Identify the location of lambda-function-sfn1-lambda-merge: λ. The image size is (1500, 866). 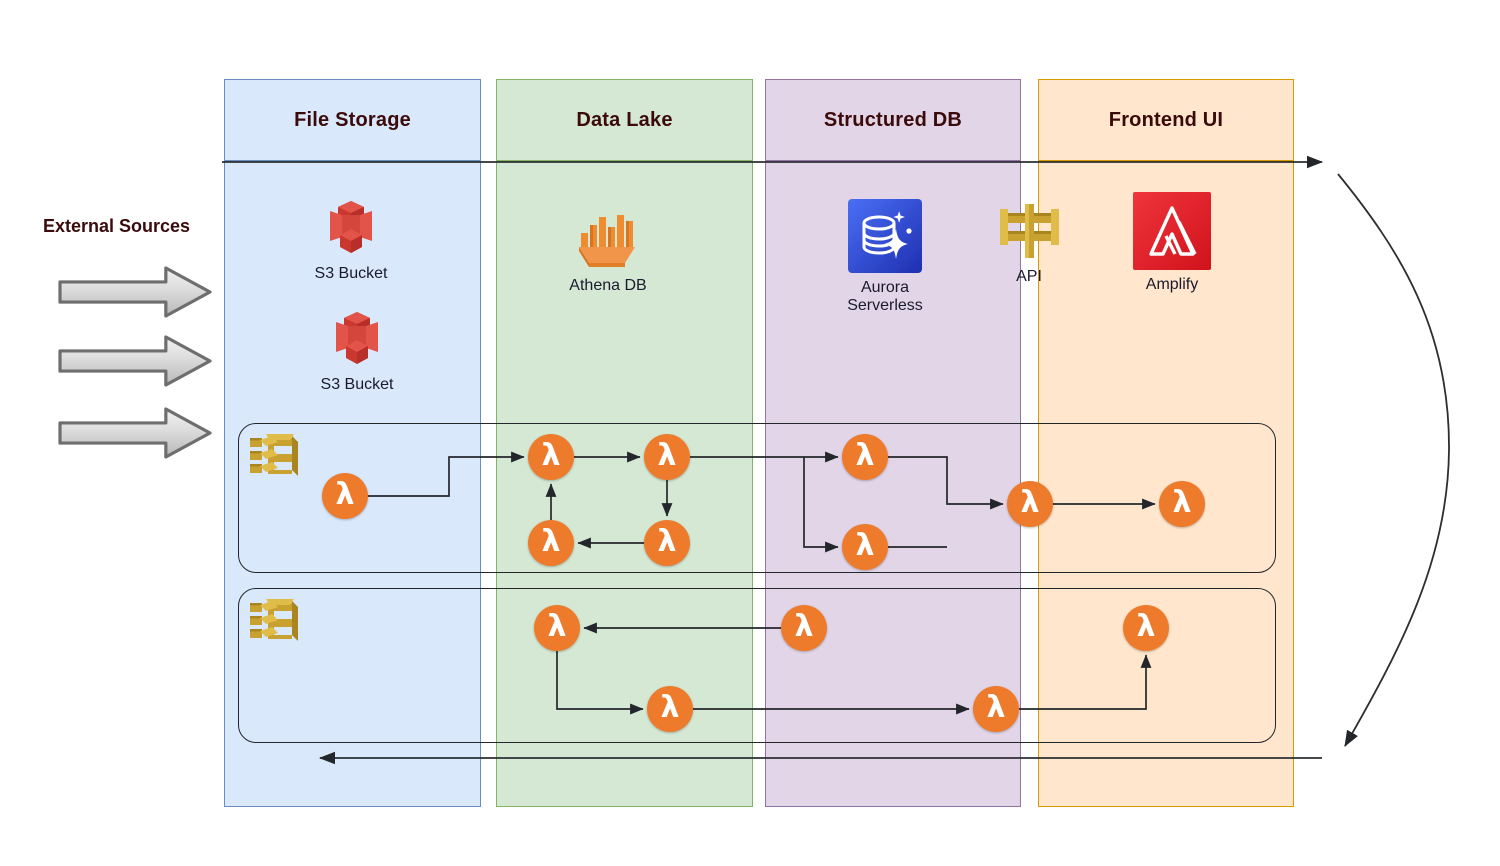
(1030, 504).